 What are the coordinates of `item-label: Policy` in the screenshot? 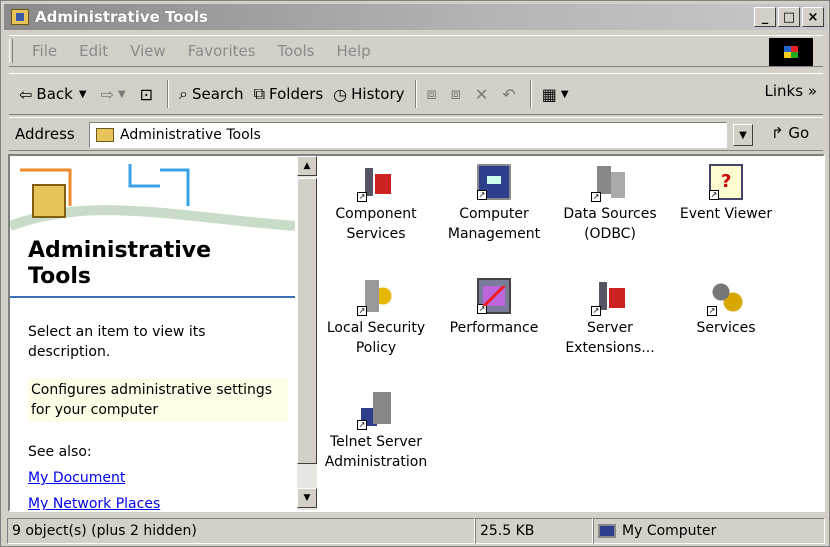 It's located at (376, 348).